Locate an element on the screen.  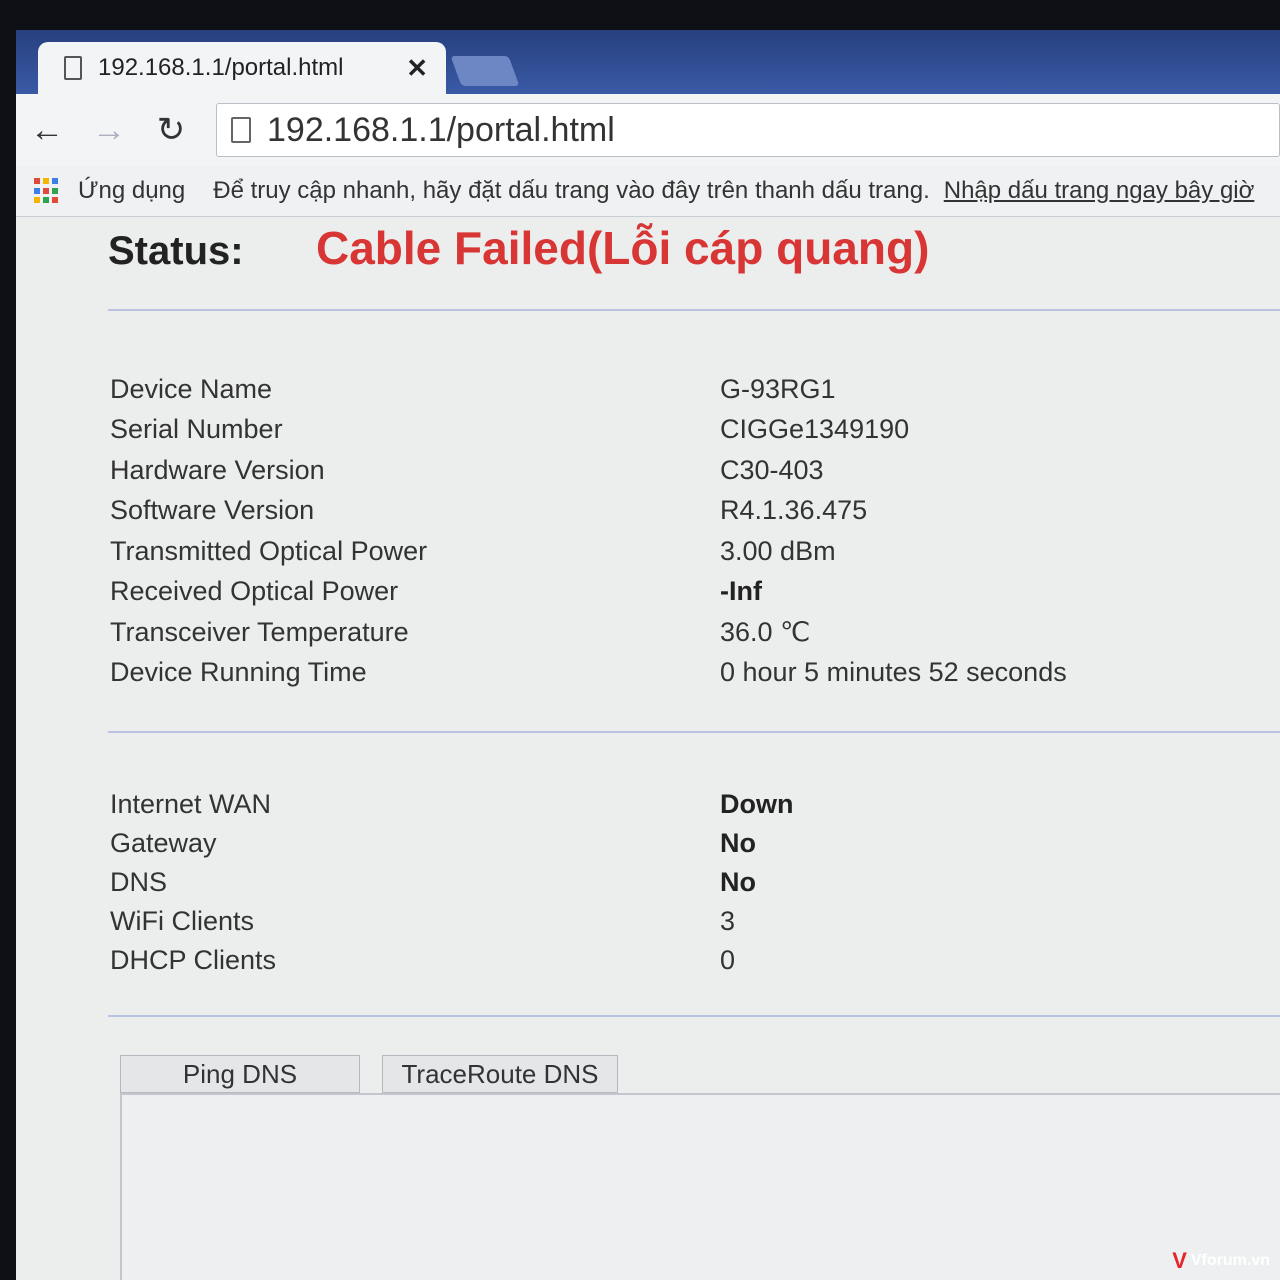
info-row: Internet WAN Down is located at coordinates (452, 804).